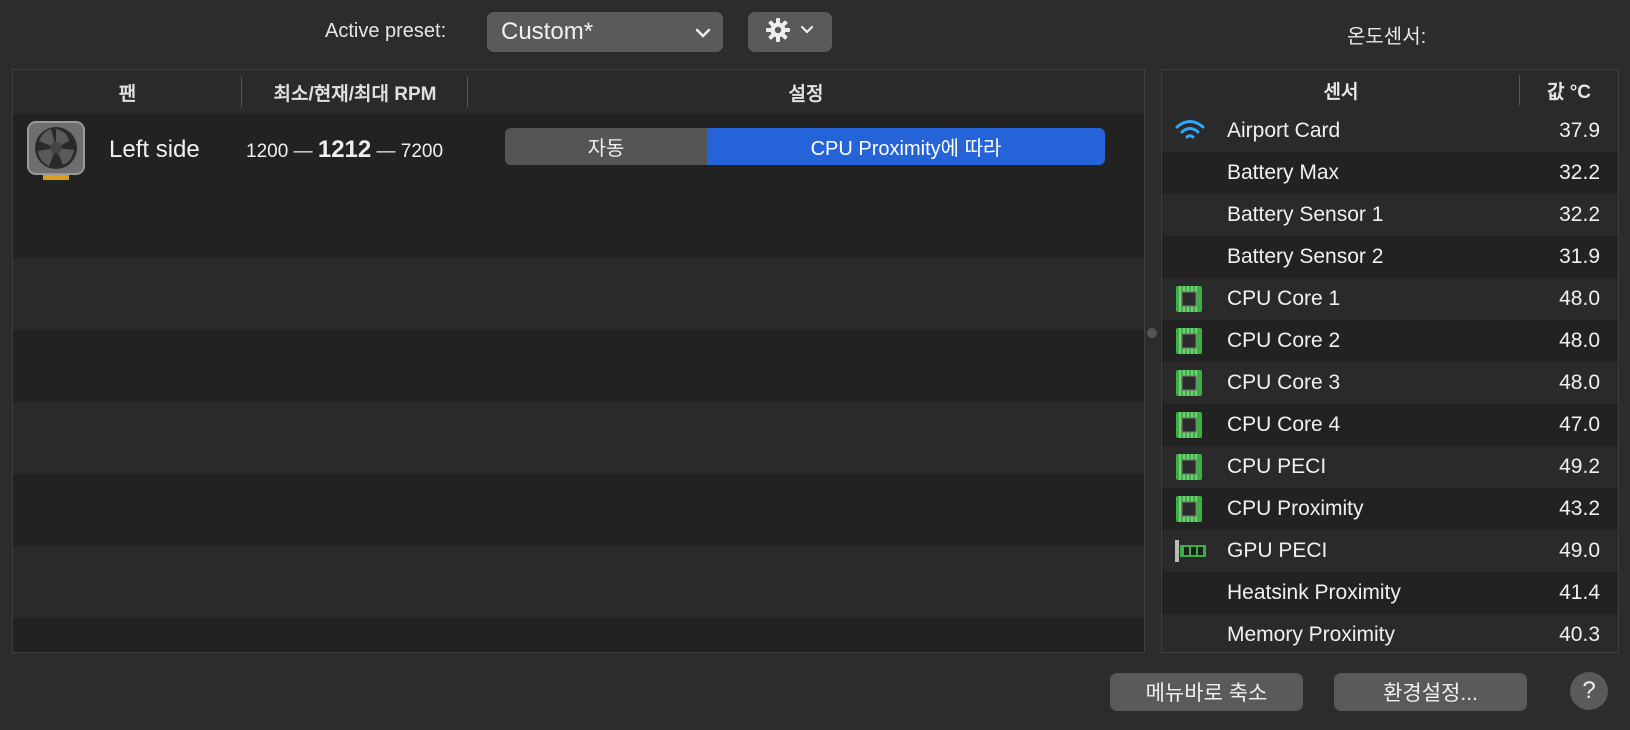 The height and width of the screenshot is (730, 1630). I want to click on sensor-name: CPU PECI, so click(1277, 466).